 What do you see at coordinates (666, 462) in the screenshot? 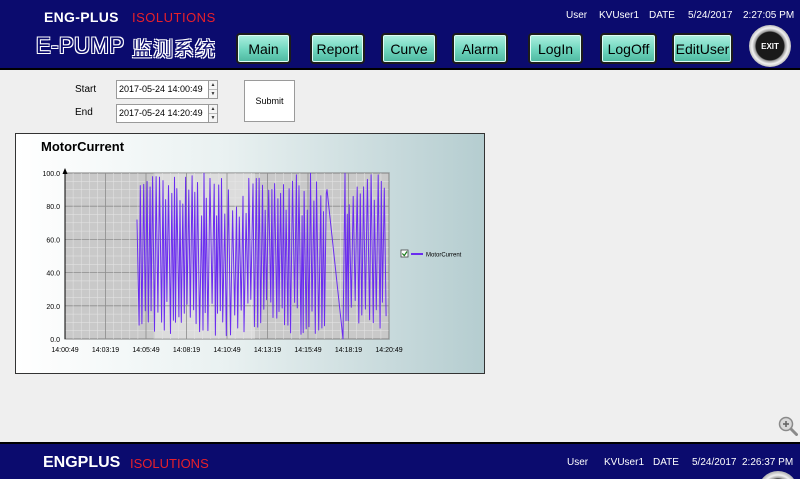
I see `footer-date-label: DATE` at bounding box center [666, 462].